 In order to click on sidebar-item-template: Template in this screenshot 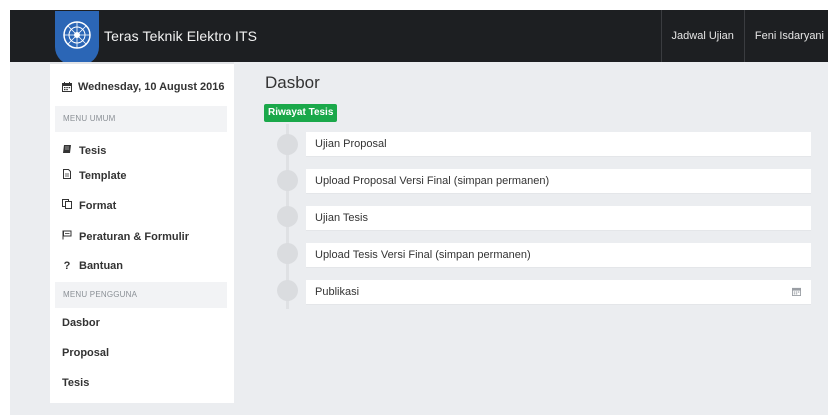, I will do `click(94, 175)`.